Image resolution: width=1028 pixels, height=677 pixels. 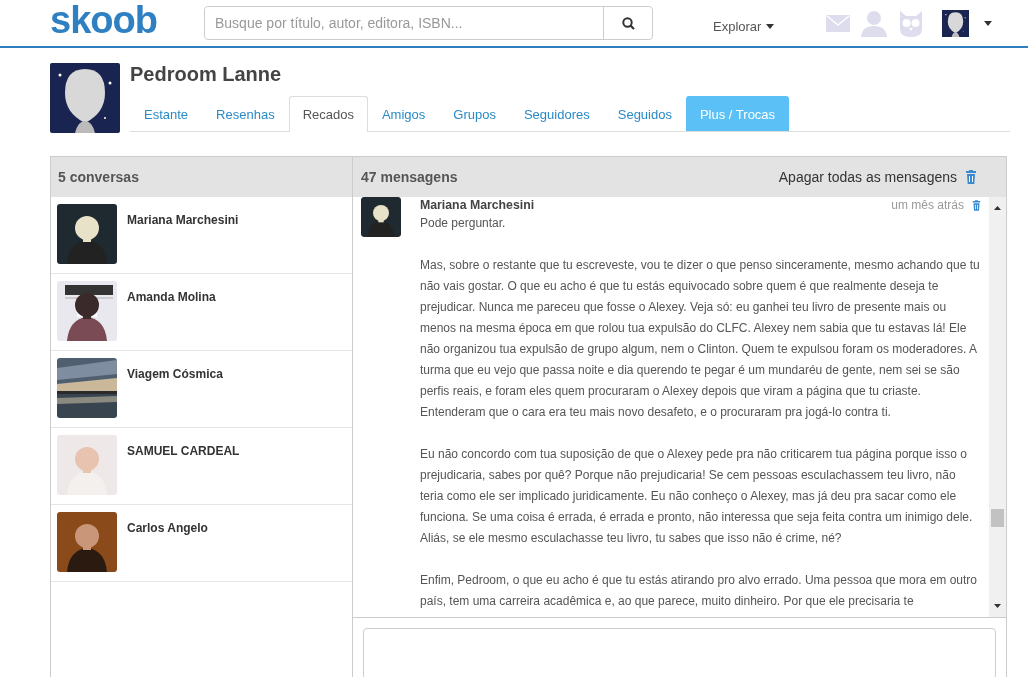 What do you see at coordinates (245, 113) in the screenshot?
I see `profile-tab: Resenhas` at bounding box center [245, 113].